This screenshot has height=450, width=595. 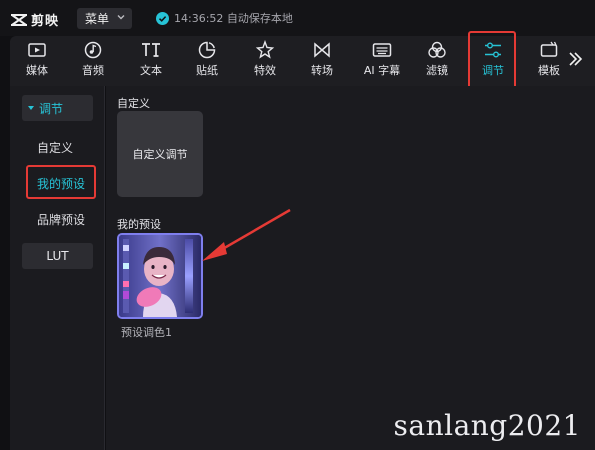 I want to click on tab-audio: 音频, so click(x=93, y=61).